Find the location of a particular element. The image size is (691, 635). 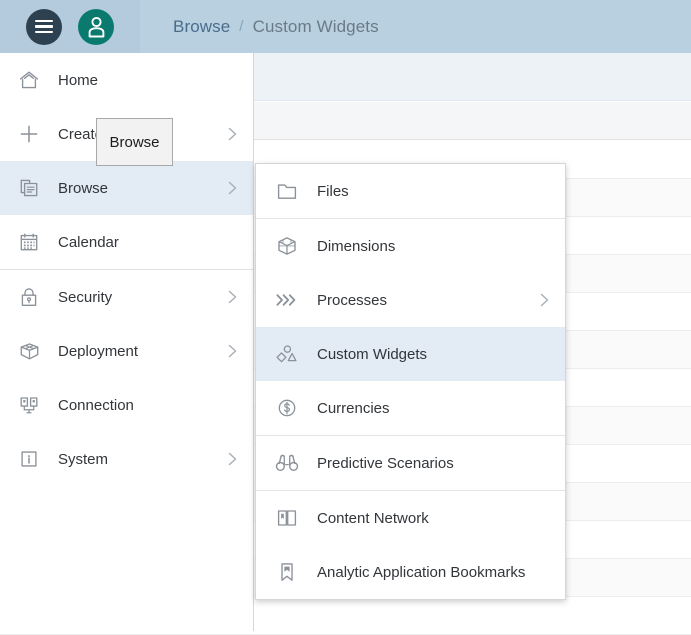

breadcrumb-parent: Browse is located at coordinates (201, 27).